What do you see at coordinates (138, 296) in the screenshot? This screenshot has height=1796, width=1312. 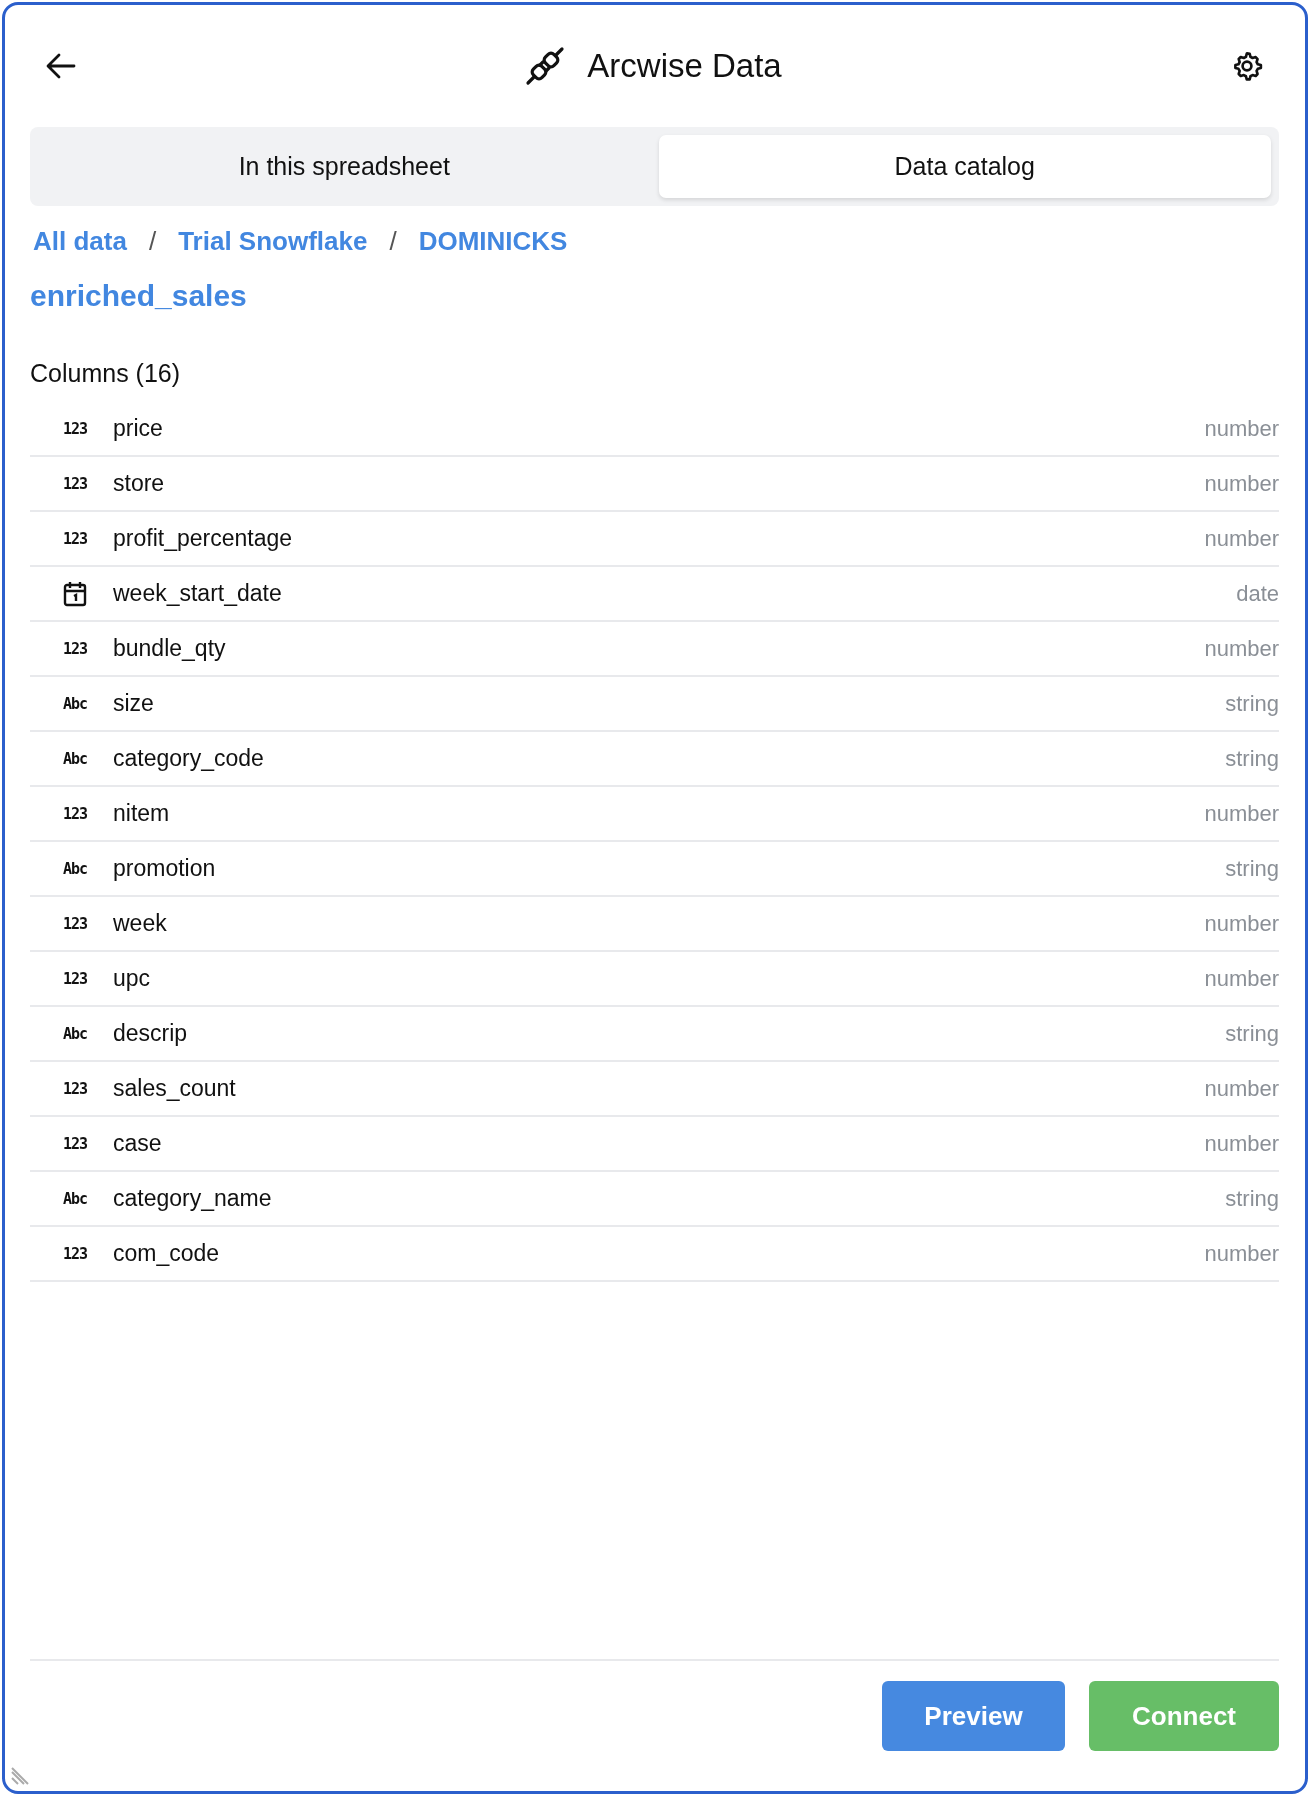 I see `table-name-link: enriched_sales` at bounding box center [138, 296].